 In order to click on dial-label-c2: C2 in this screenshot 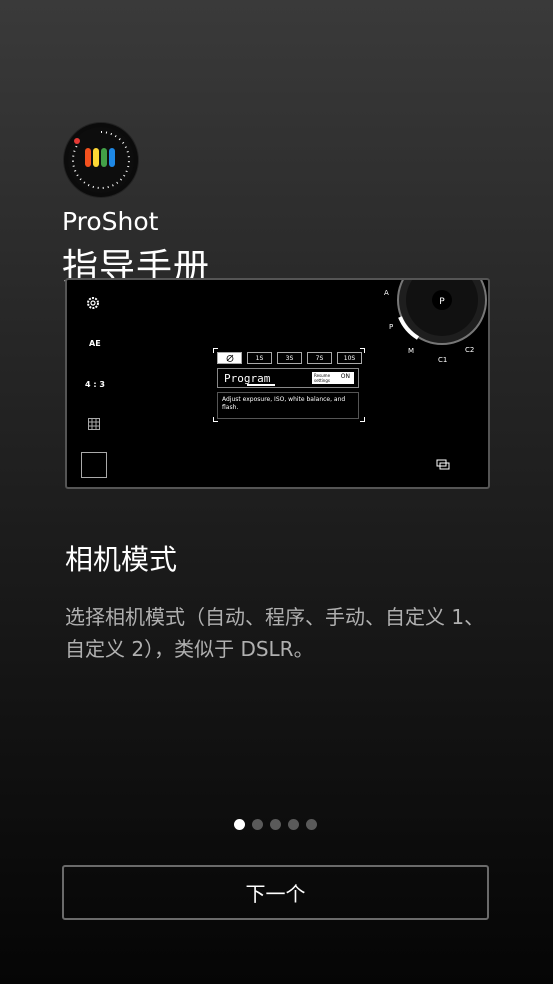, I will do `click(469, 350)`.